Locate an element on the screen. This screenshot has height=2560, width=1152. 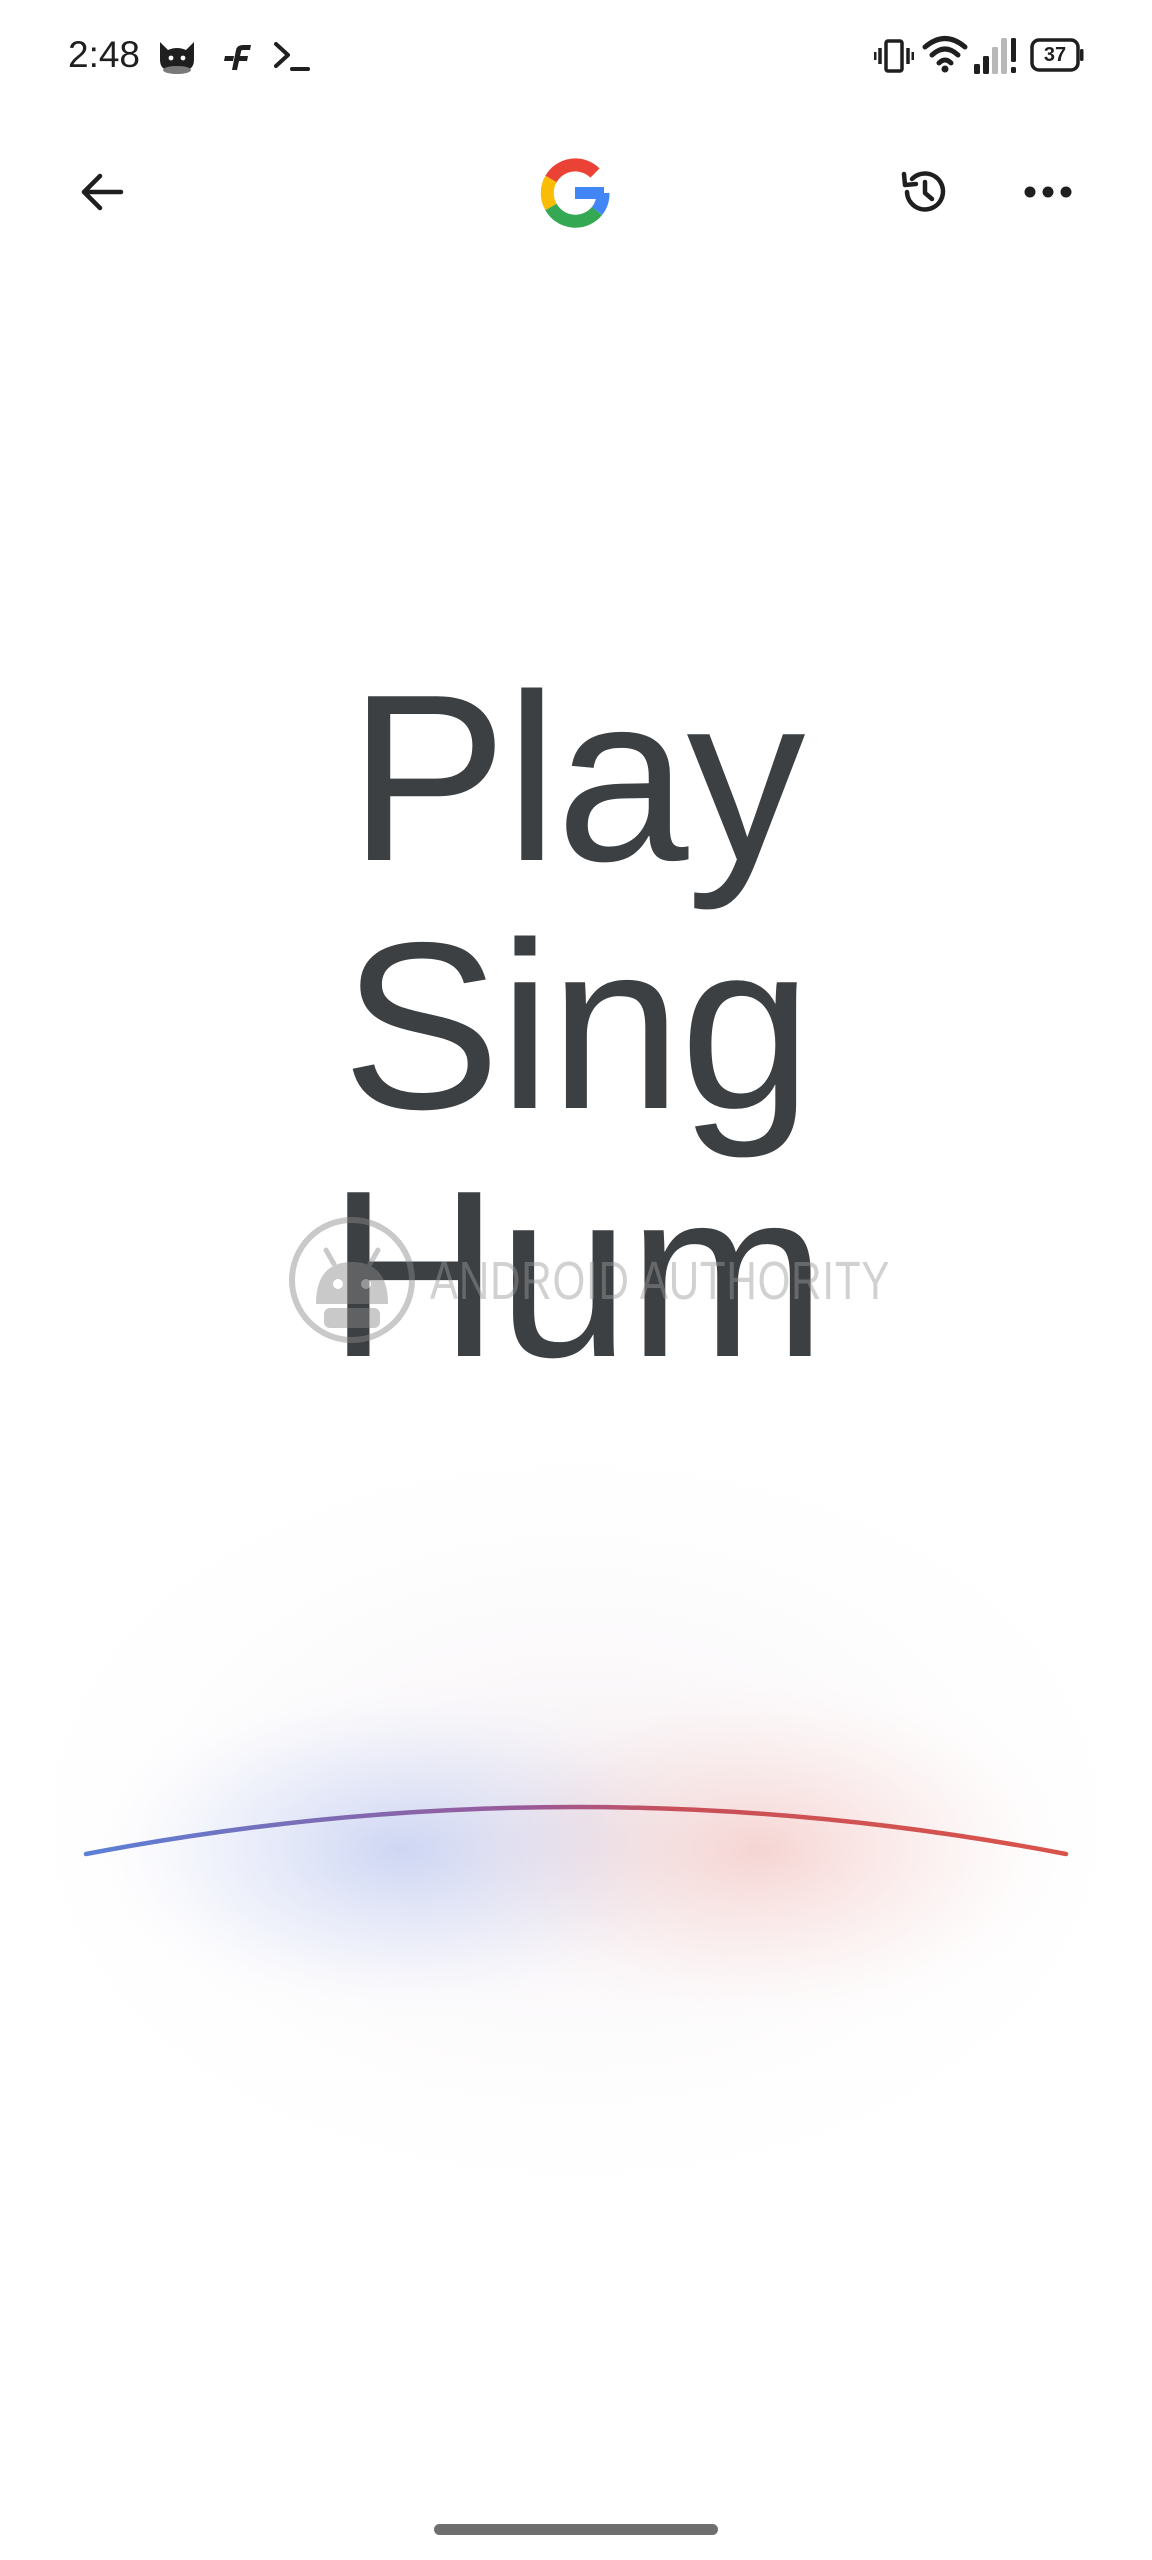
back-button is located at coordinates (102, 192).